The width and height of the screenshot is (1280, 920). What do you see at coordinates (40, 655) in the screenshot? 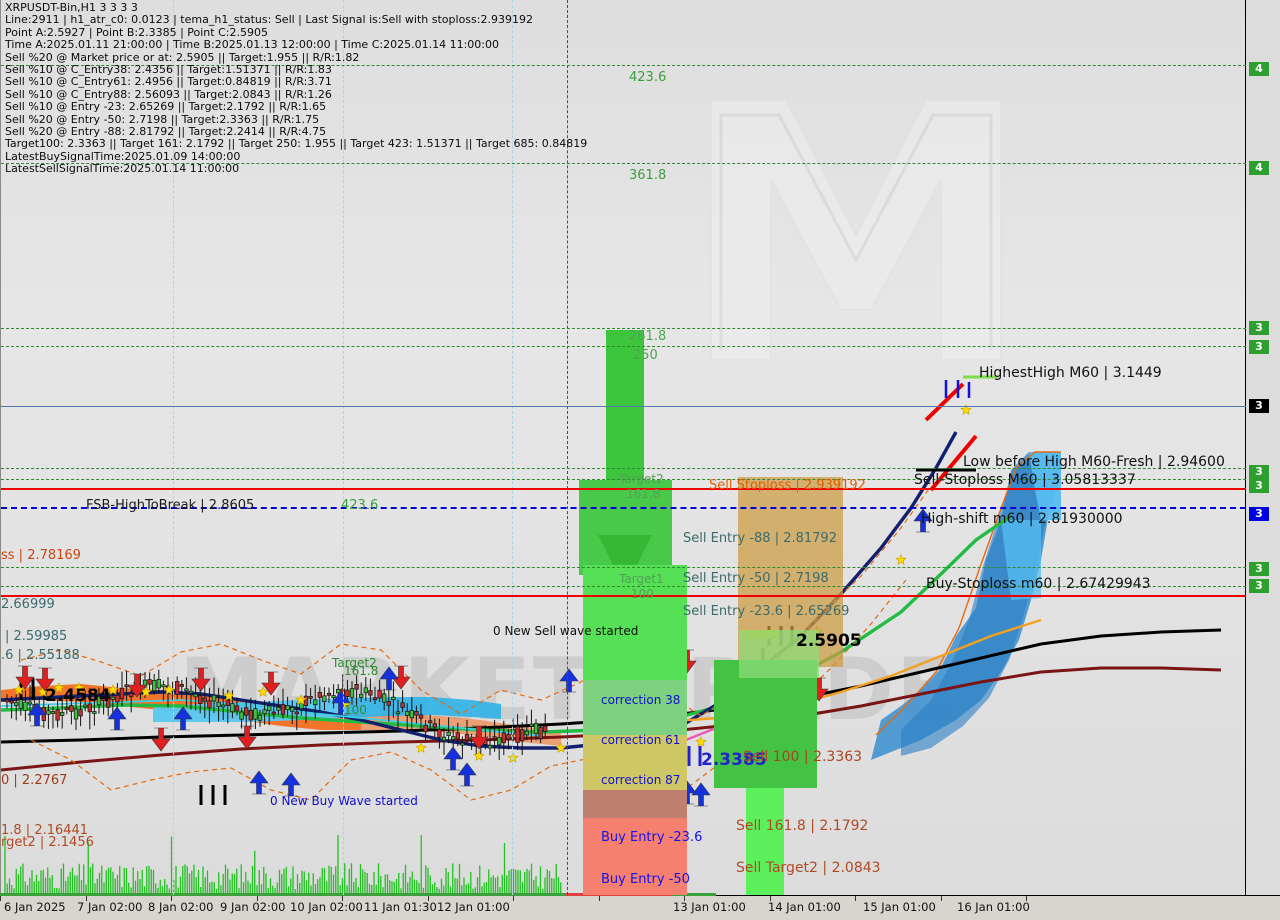
I see `label-left-255188: .6 | 2.55188` at bounding box center [40, 655].